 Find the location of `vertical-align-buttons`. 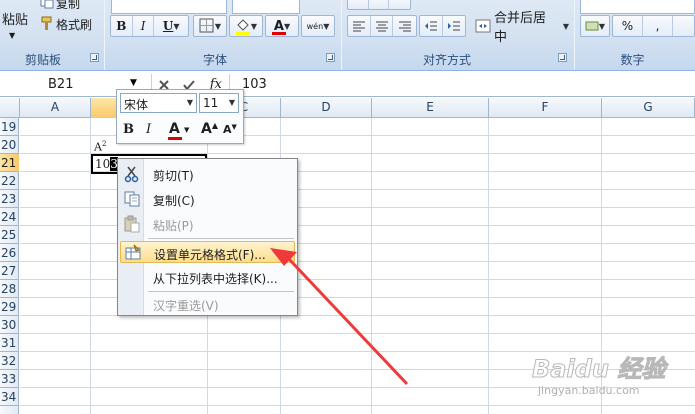

vertical-align-buttons is located at coordinates (379, 5).